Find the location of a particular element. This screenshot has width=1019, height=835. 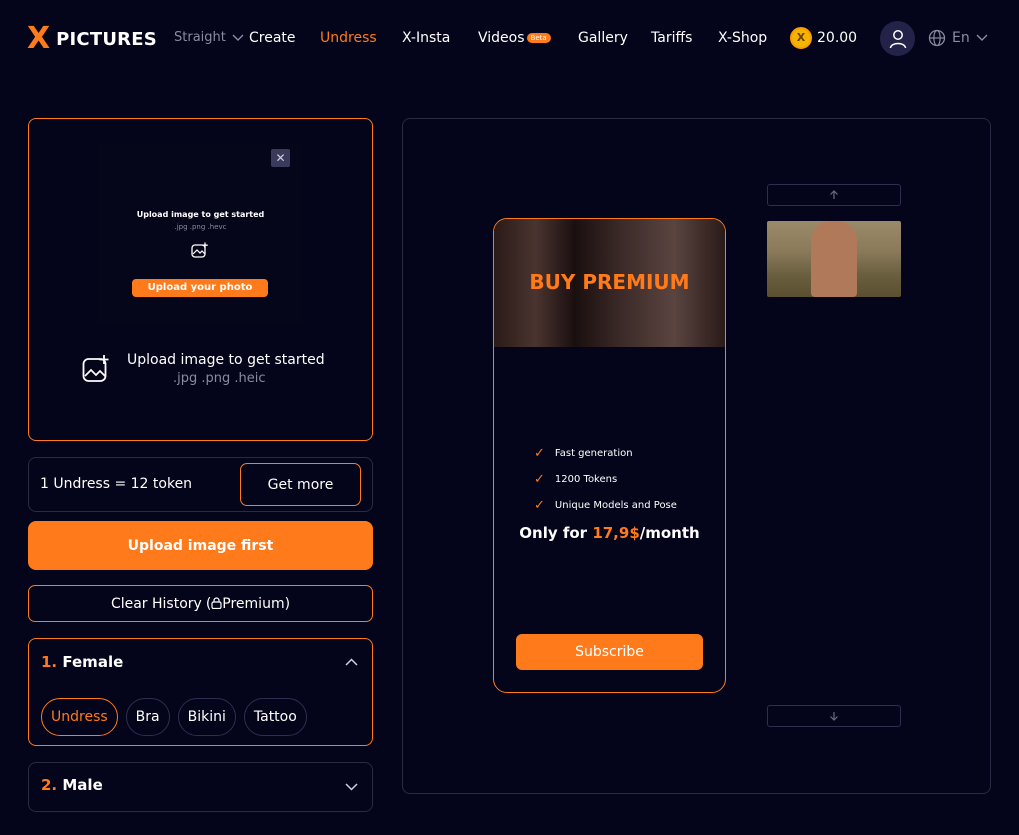

lock-icon is located at coordinates (216, 602).